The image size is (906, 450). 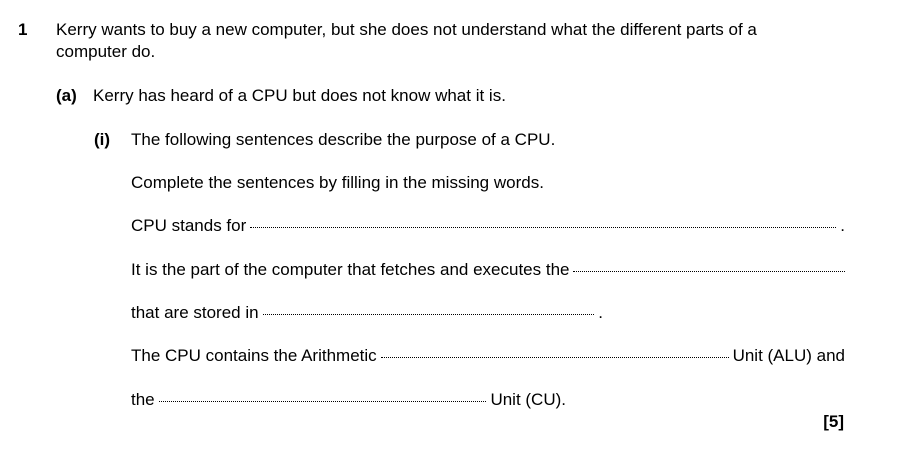 I want to click on sentence-3-text: that are stored in, so click(x=195, y=312).